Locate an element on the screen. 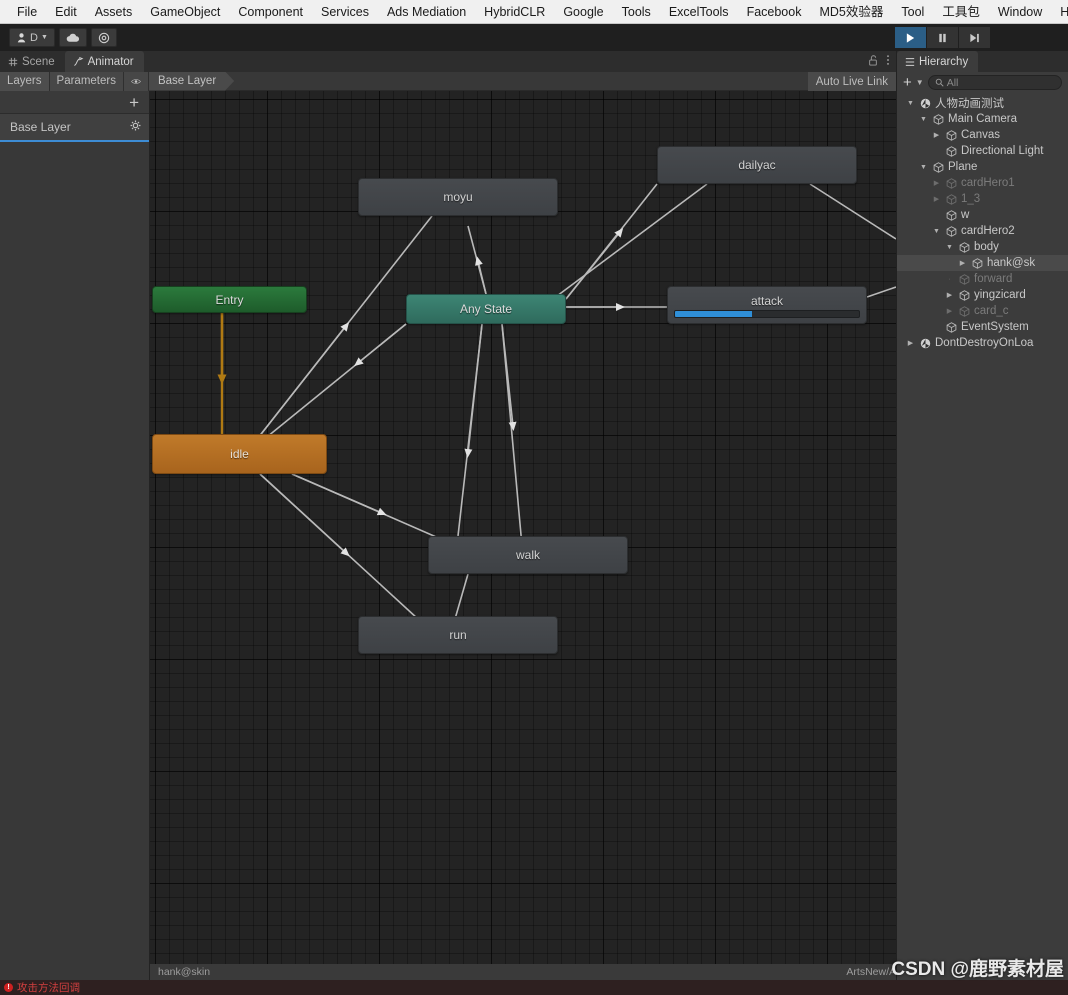 The height and width of the screenshot is (995, 1068). hierarchy-search-input: All is located at coordinates (994, 82).